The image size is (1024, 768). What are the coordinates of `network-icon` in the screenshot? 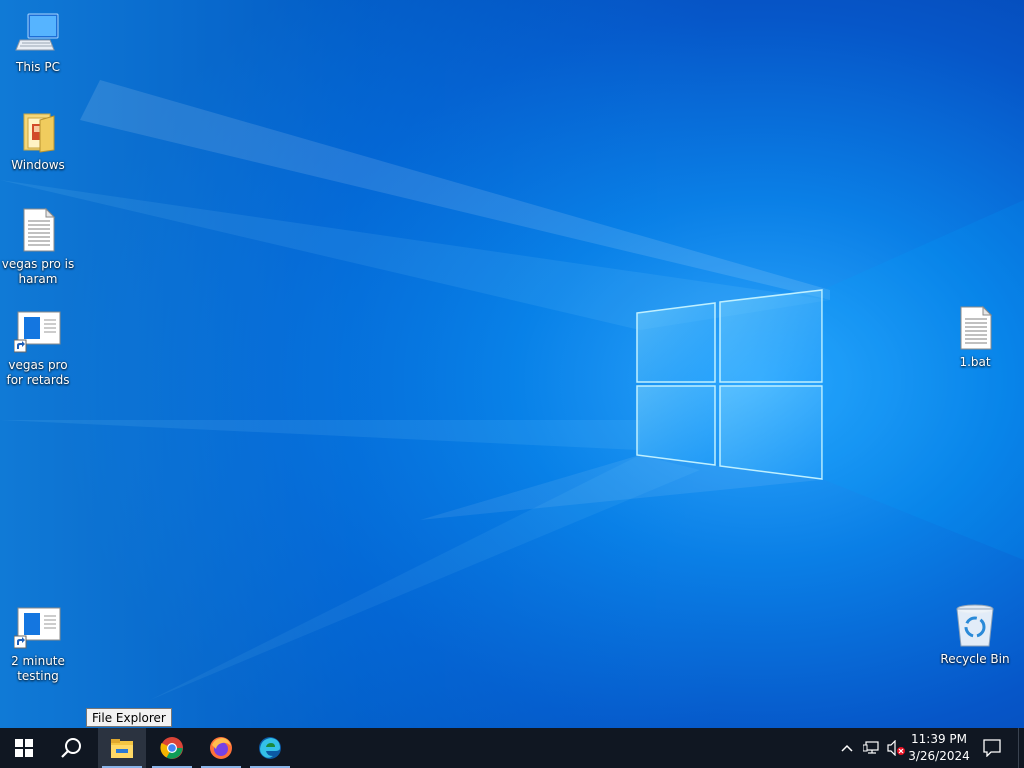 It's located at (871, 747).